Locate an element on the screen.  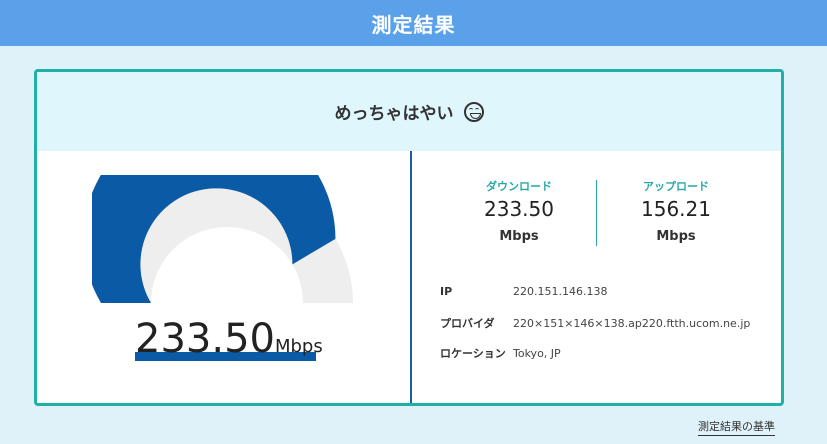
big-speed-readout: 233.50Mbps is located at coordinates (229, 339).